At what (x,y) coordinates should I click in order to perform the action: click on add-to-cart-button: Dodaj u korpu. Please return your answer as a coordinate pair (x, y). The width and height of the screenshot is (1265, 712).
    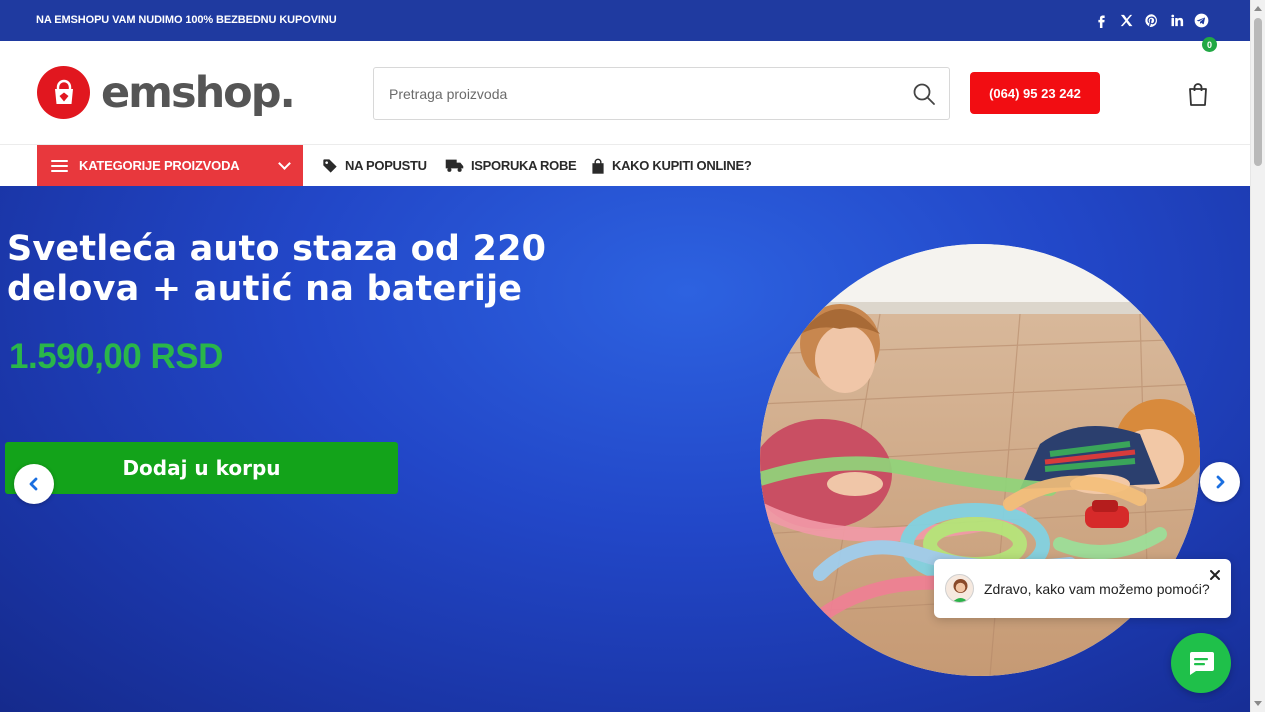
    Looking at the image, I should click on (201, 468).